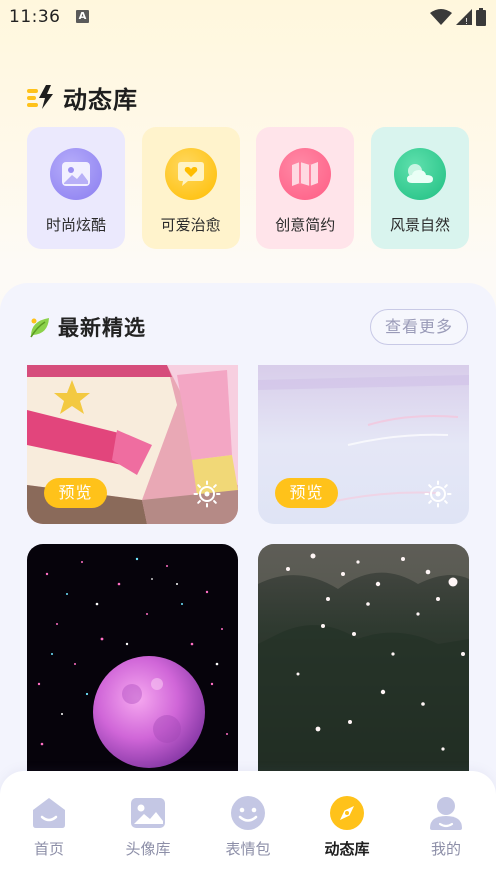 This screenshot has height=881, width=496. I want to click on category-label: 可爱治愈, so click(190, 225).